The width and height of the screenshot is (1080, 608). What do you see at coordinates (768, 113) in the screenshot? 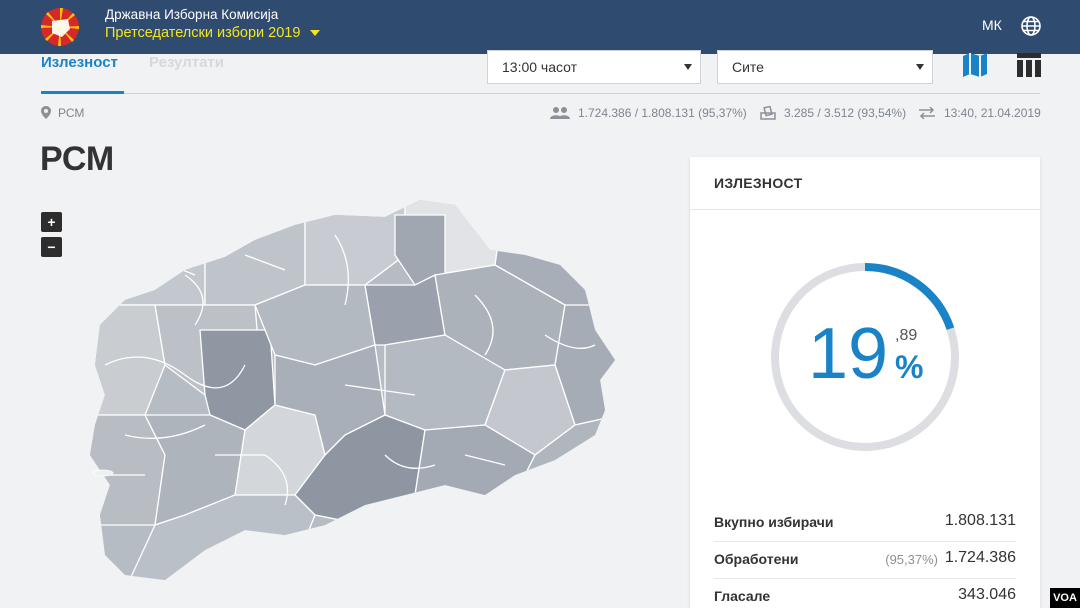
I see `ballot-box-icon` at bounding box center [768, 113].